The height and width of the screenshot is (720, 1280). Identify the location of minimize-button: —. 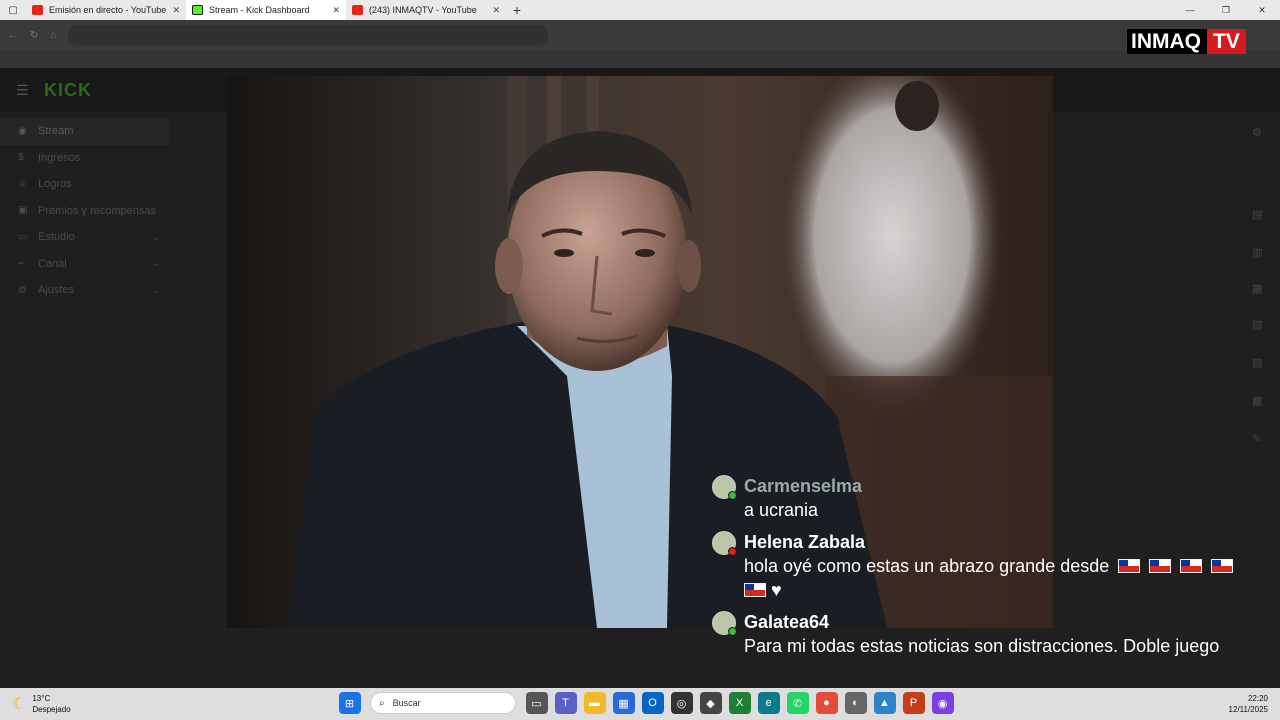
(1190, 10).